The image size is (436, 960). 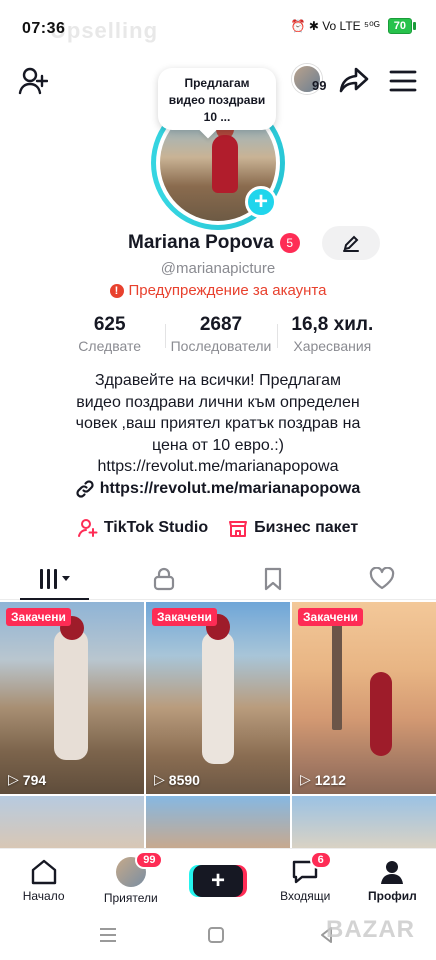 I want to click on nav-create: +, so click(x=217, y=880).